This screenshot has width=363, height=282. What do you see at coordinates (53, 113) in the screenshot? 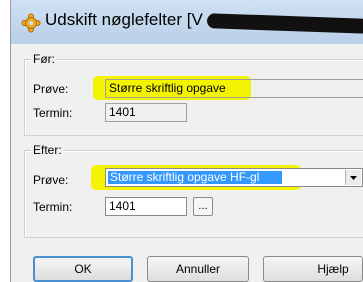
I see `before-term-label: Termin:` at bounding box center [53, 113].